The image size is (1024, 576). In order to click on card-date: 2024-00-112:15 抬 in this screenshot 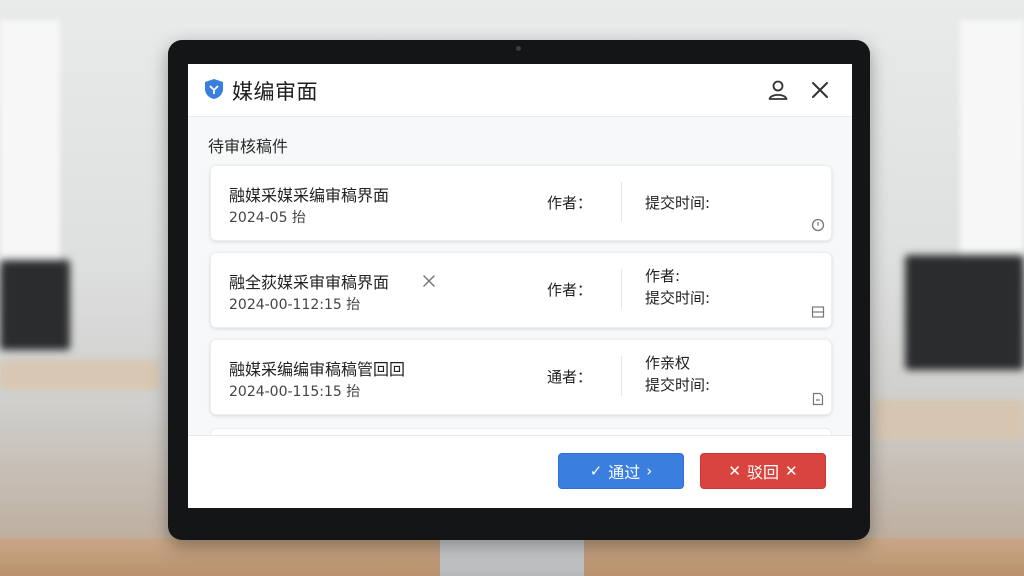, I will do `click(295, 305)`.